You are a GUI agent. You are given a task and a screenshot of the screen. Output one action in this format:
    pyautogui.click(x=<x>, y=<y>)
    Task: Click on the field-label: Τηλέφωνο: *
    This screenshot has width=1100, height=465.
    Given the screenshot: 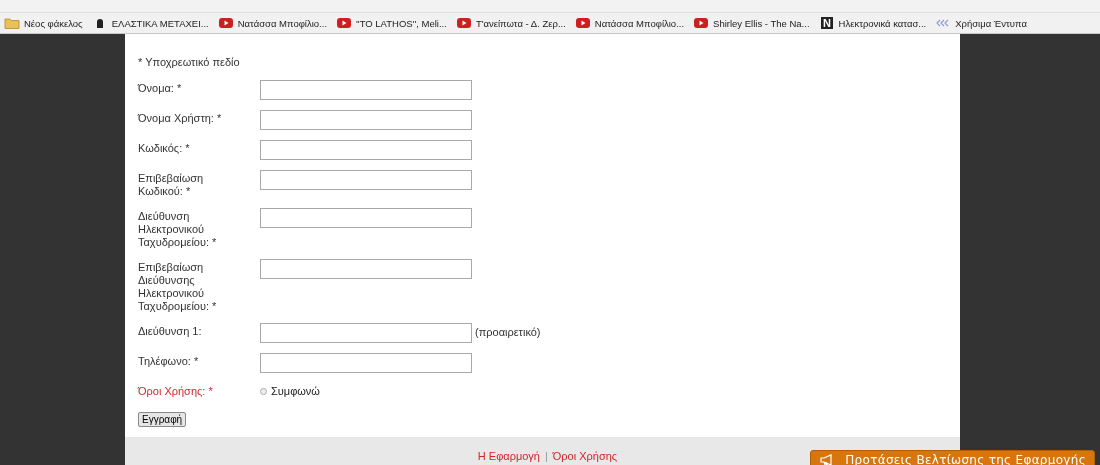 What is the action you would take?
    pyautogui.click(x=169, y=361)
    